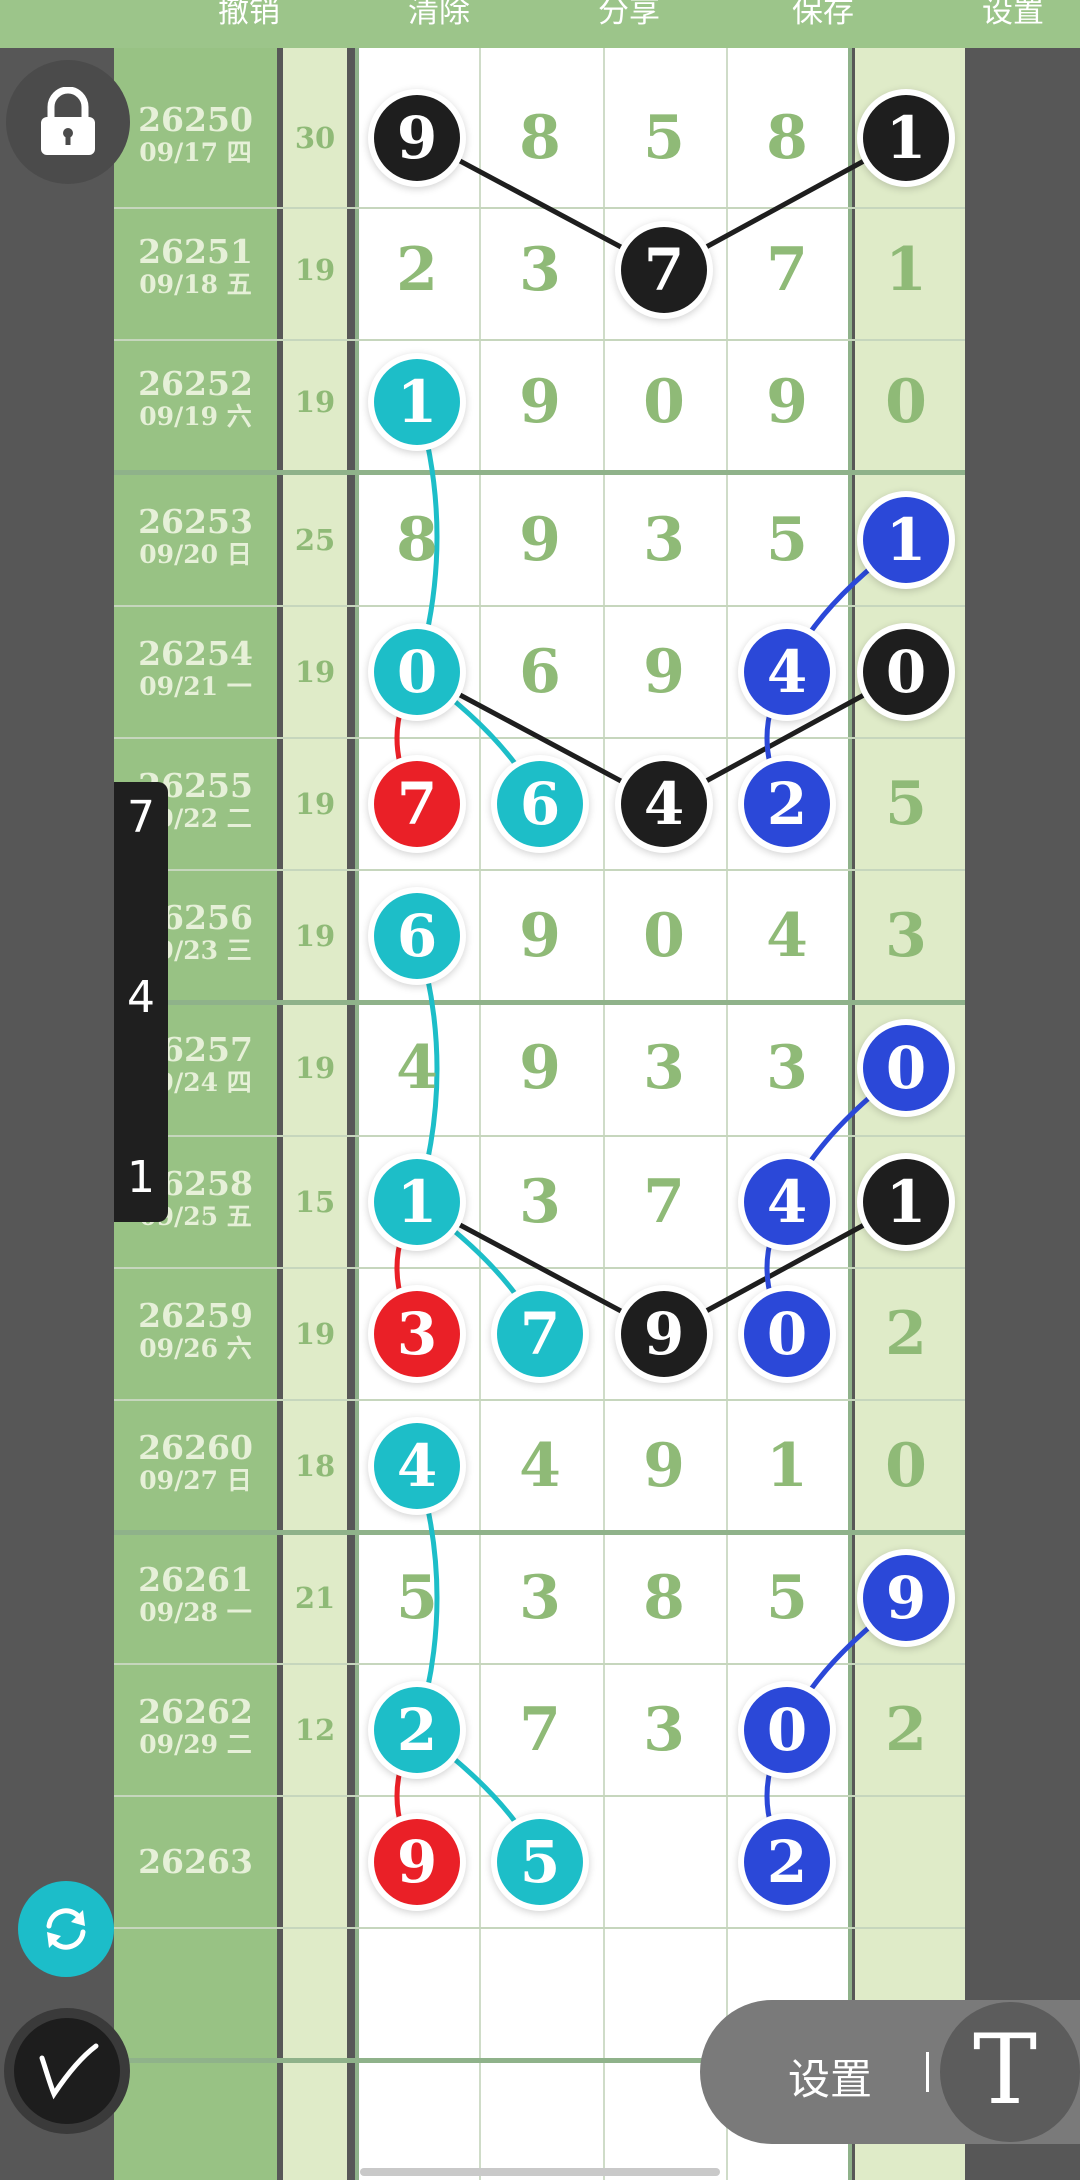 This screenshot has width=1080, height=2180. I want to click on issue-number: 26259, so click(195, 1315).